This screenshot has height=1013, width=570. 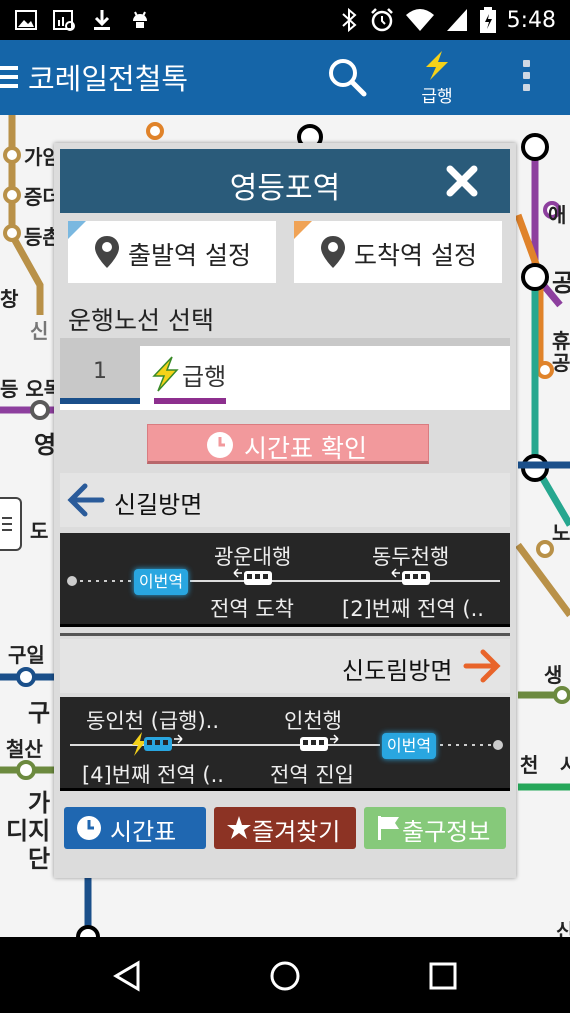 What do you see at coordinates (127, 976) in the screenshot?
I see `back-icon` at bounding box center [127, 976].